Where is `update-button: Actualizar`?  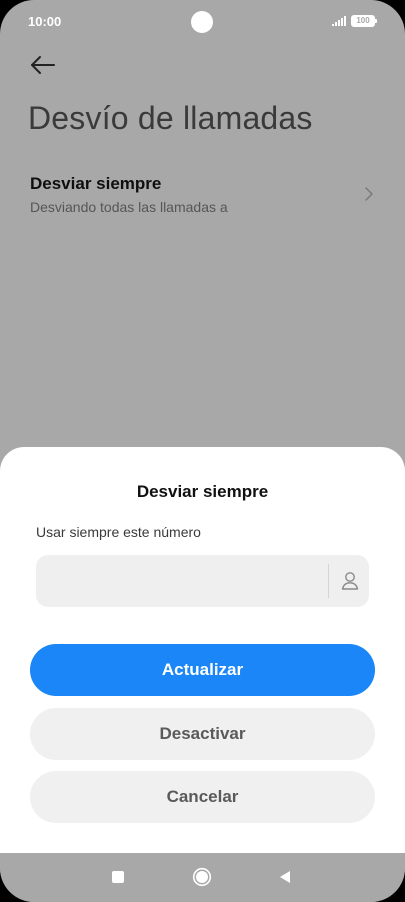 update-button: Actualizar is located at coordinates (202, 670).